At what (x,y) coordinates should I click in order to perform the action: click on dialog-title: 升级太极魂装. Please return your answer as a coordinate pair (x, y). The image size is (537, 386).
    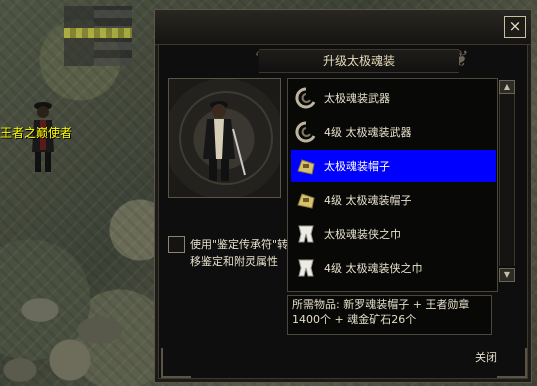
    Looking at the image, I should click on (358, 61).